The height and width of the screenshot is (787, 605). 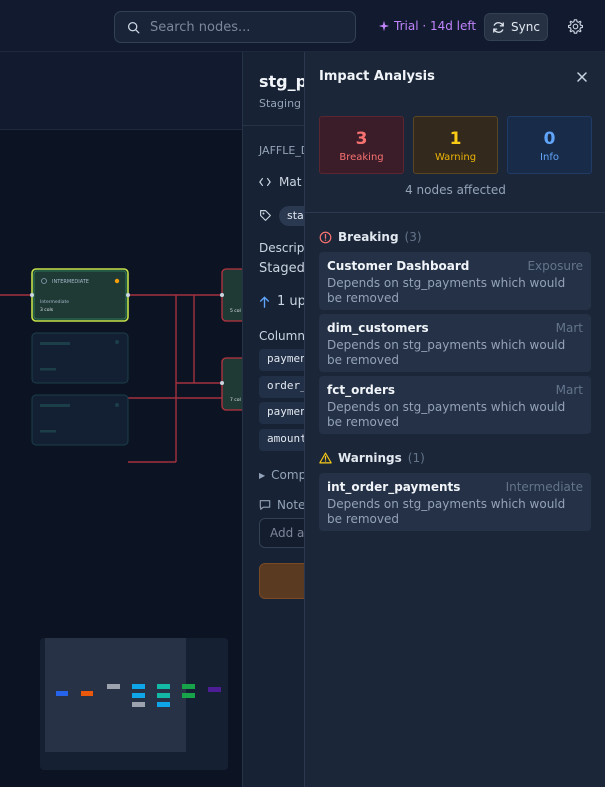 What do you see at coordinates (262, 475) in the screenshot?
I see `caret-right-icon: ▶` at bounding box center [262, 475].